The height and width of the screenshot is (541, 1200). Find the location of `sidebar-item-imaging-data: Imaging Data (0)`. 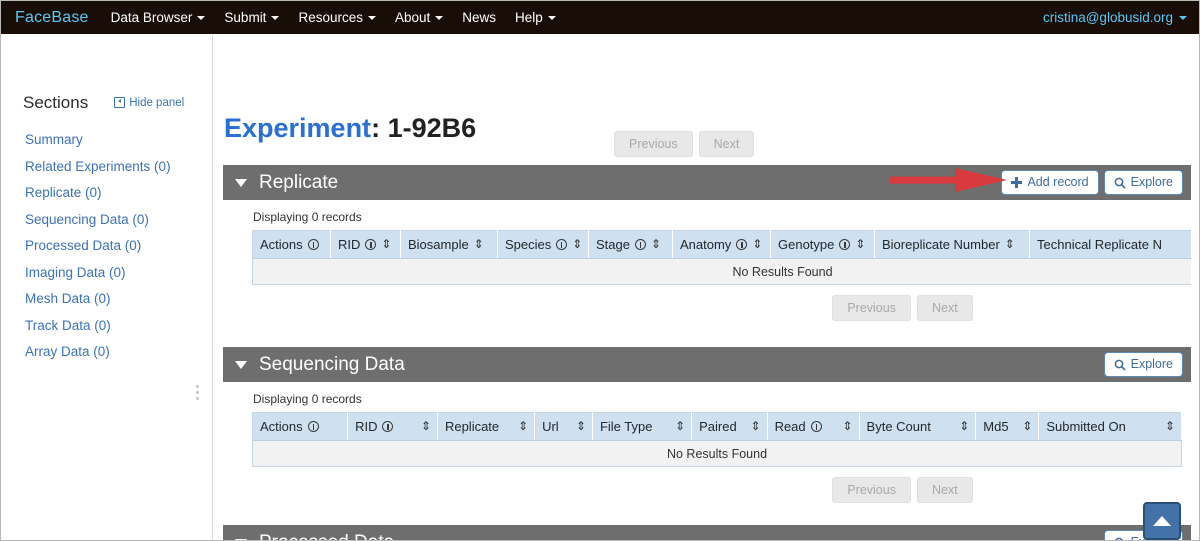

sidebar-item-imaging-data: Imaging Data (0) is located at coordinates (118, 273).